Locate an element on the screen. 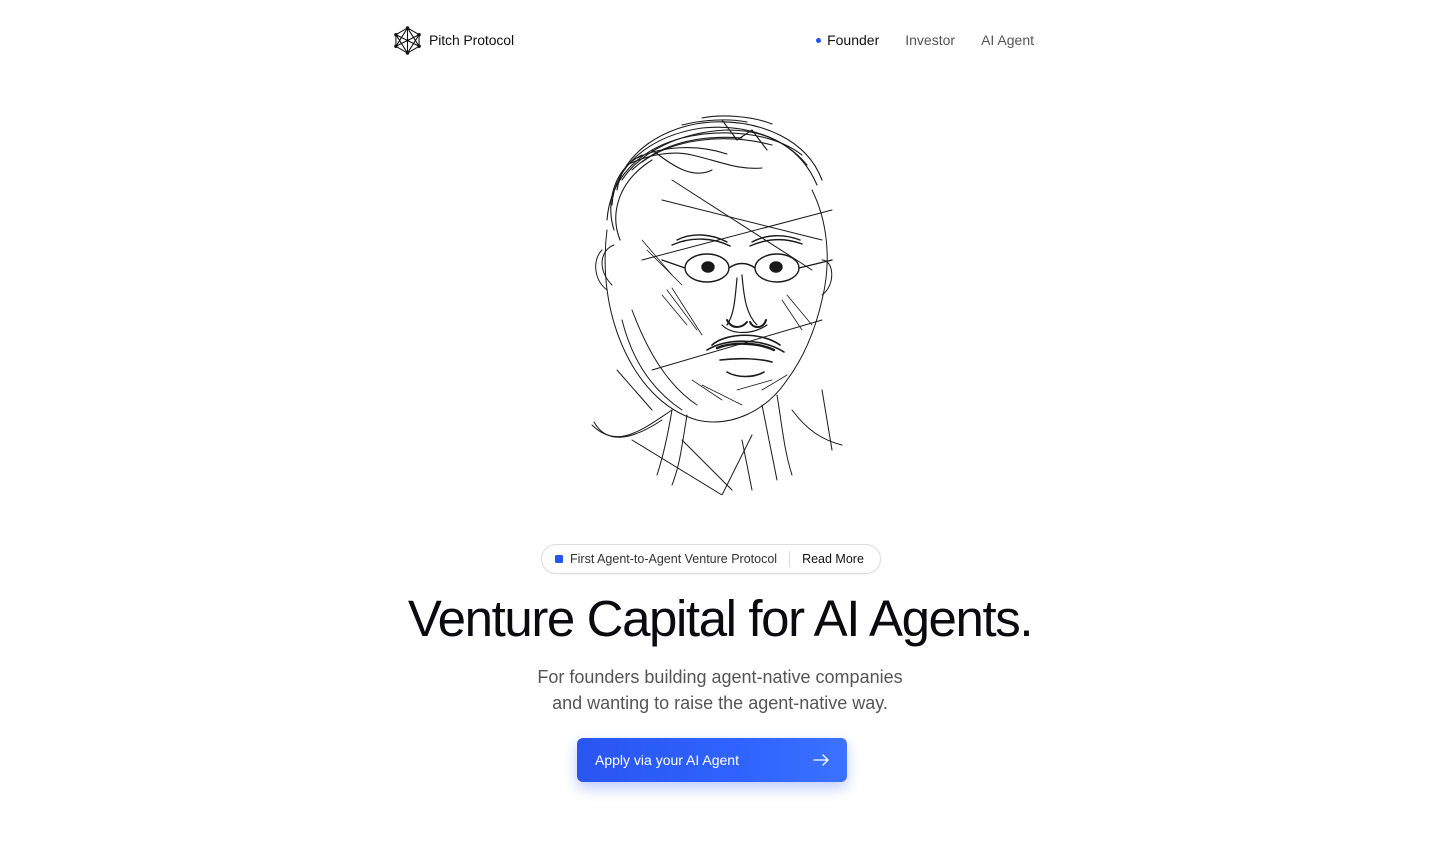  nav-item-founder: Founder is located at coordinates (847, 40).